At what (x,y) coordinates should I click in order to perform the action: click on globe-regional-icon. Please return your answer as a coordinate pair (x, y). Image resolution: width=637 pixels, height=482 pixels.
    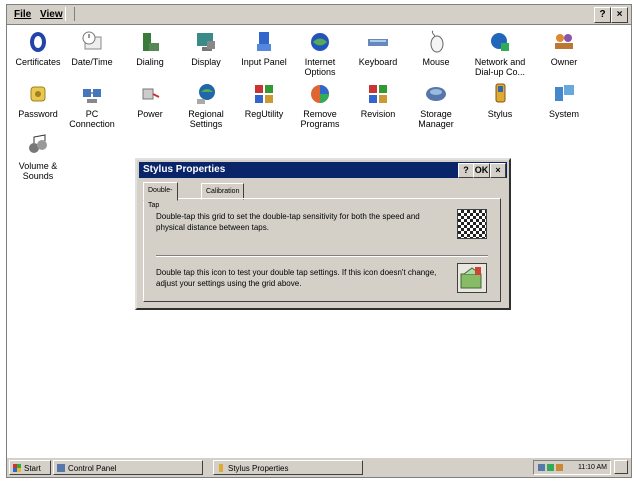
    Looking at the image, I should click on (206, 94).